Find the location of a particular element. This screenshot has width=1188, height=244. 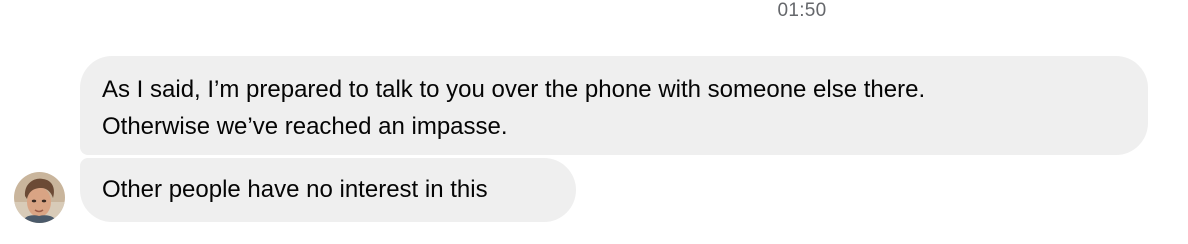

avatar-photo is located at coordinates (39, 197).